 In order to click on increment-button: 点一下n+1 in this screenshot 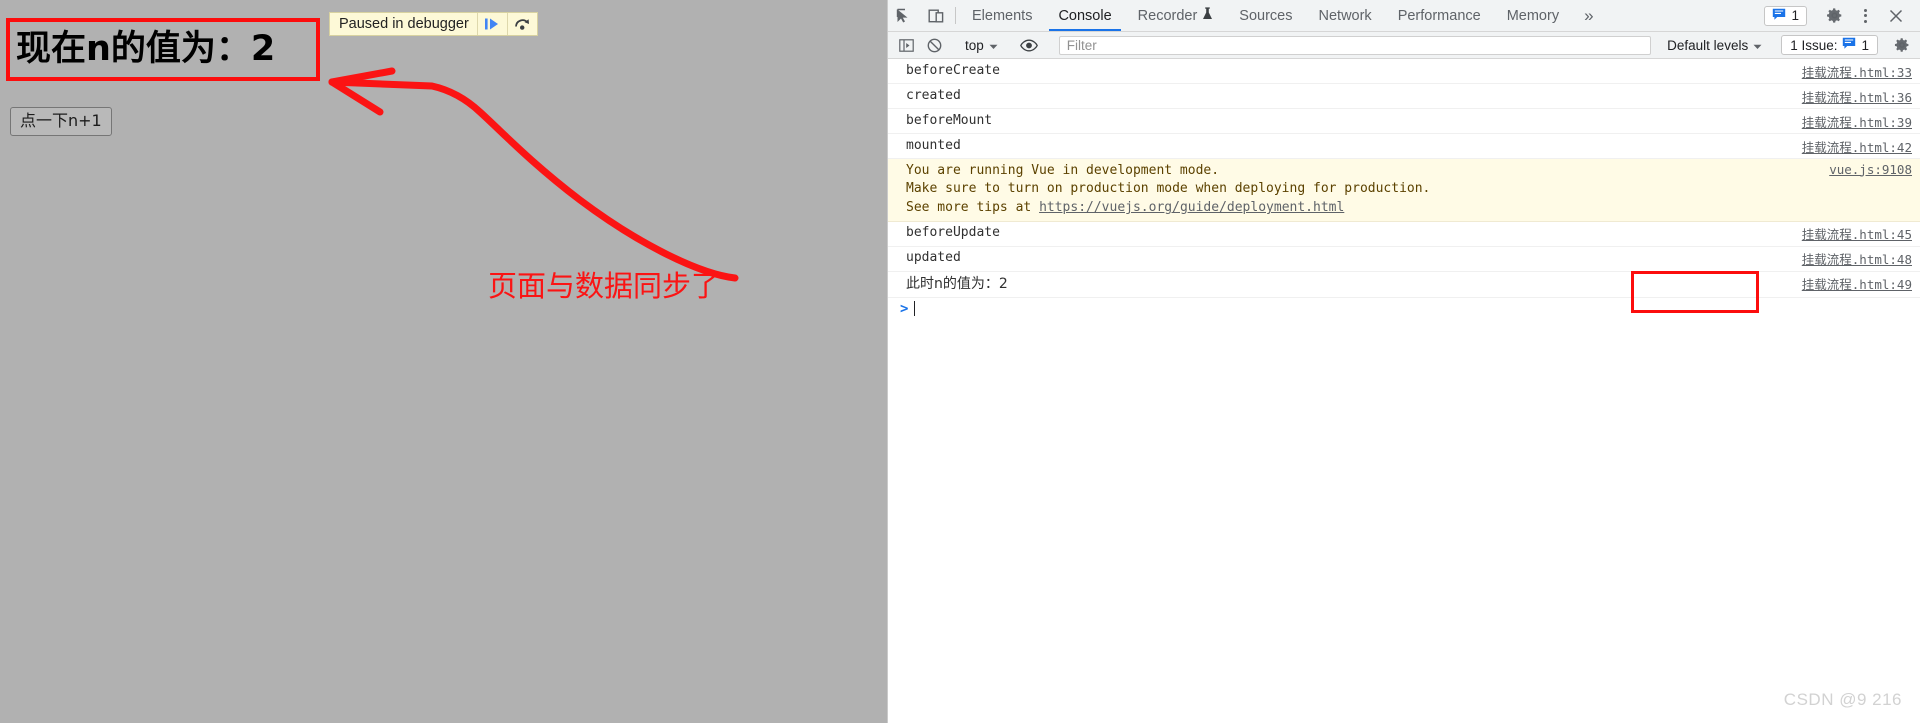, I will do `click(61, 121)`.